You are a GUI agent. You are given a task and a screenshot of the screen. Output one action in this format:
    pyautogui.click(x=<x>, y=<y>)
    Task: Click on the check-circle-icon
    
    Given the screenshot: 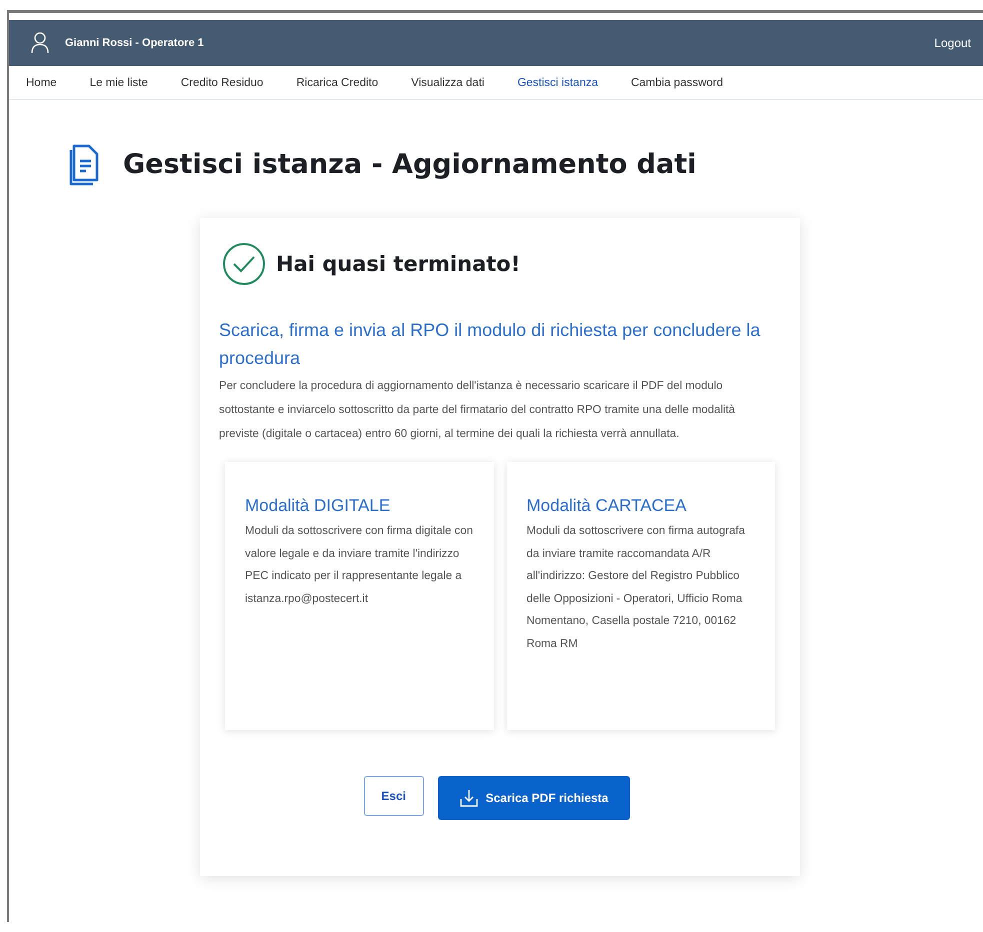 What is the action you would take?
    pyautogui.click(x=244, y=264)
    